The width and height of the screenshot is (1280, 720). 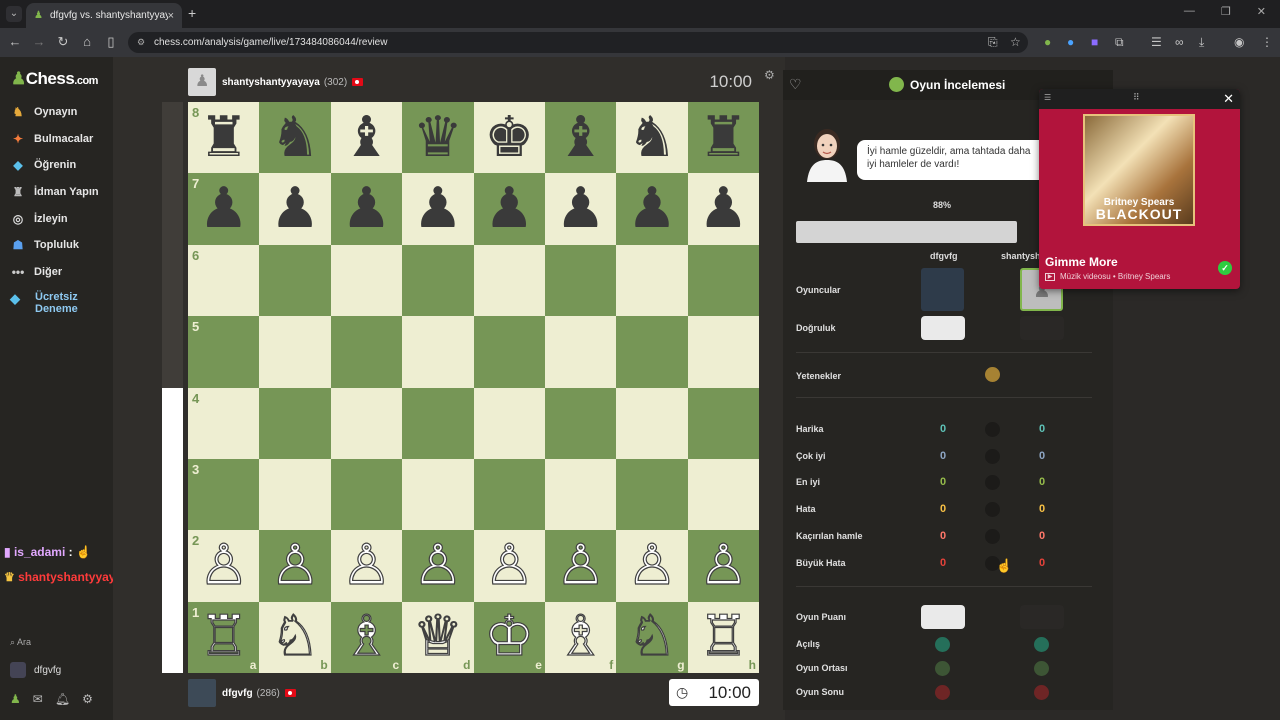 I want to click on reload-icon: ↻, so click(x=63, y=42).